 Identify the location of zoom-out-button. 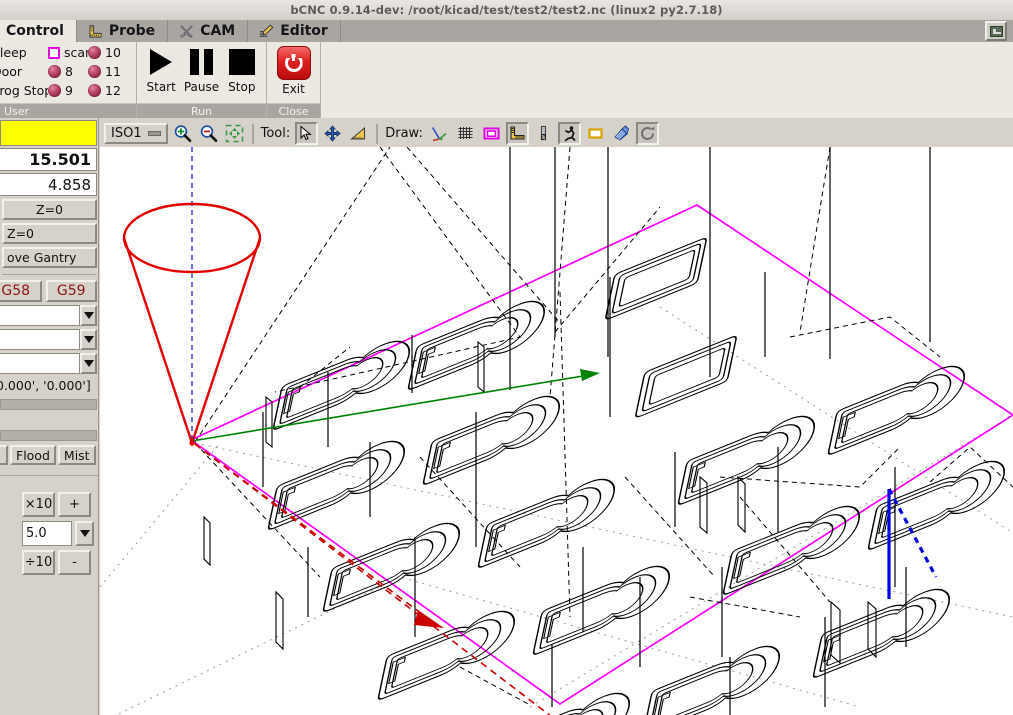
(208, 133).